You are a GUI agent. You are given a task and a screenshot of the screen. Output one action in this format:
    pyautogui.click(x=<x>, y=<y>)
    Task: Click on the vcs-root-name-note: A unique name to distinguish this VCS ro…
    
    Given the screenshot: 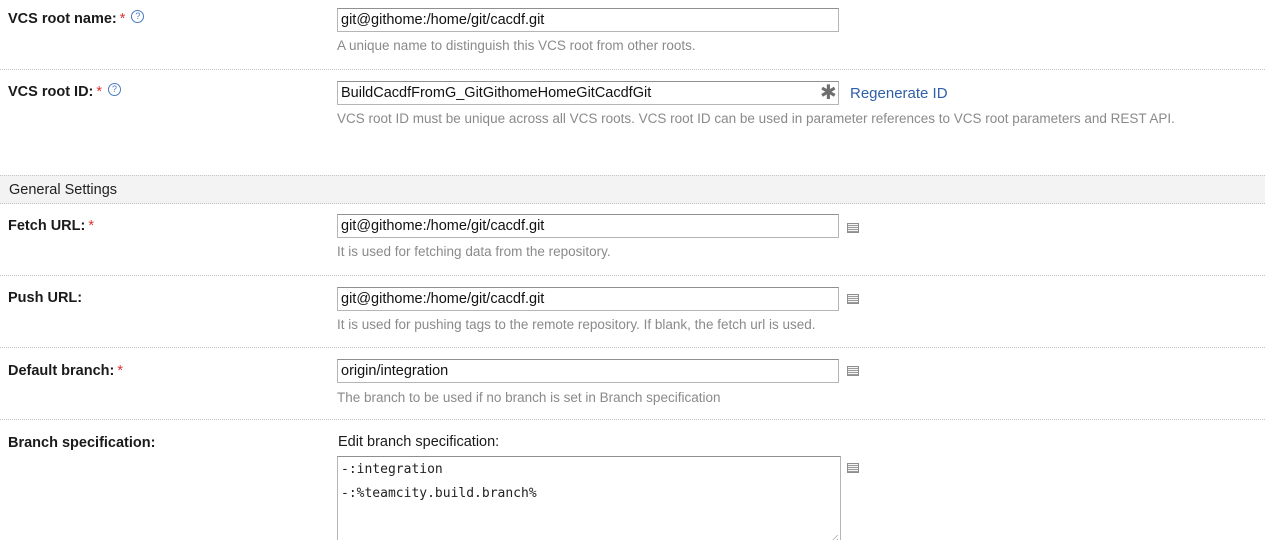 What is the action you would take?
    pyautogui.click(x=516, y=45)
    